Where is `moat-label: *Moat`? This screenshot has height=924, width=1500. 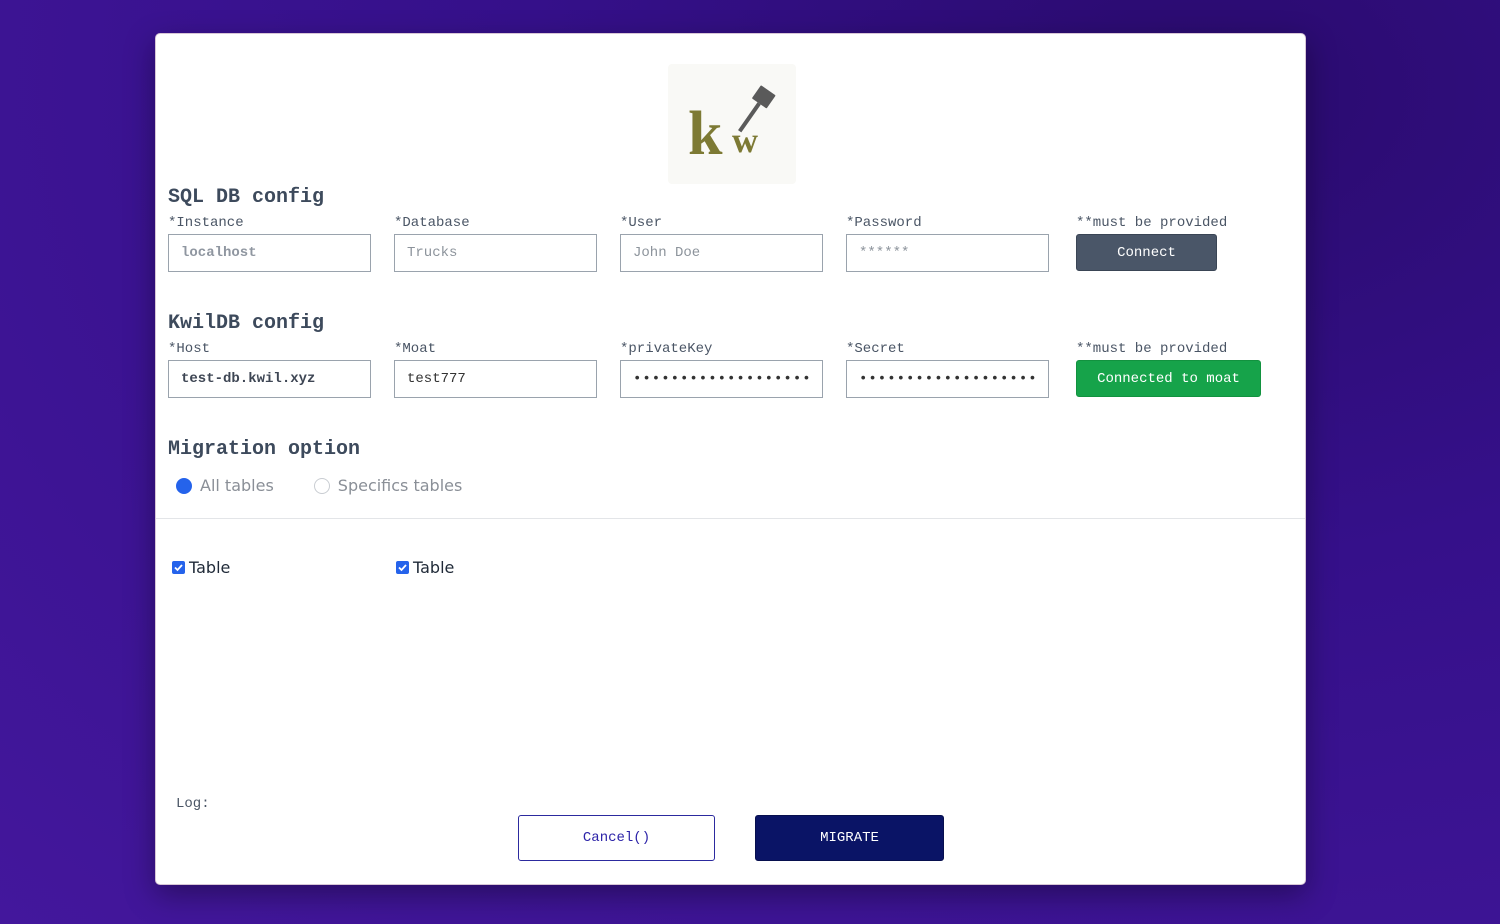
moat-label: *Moat is located at coordinates (415, 349).